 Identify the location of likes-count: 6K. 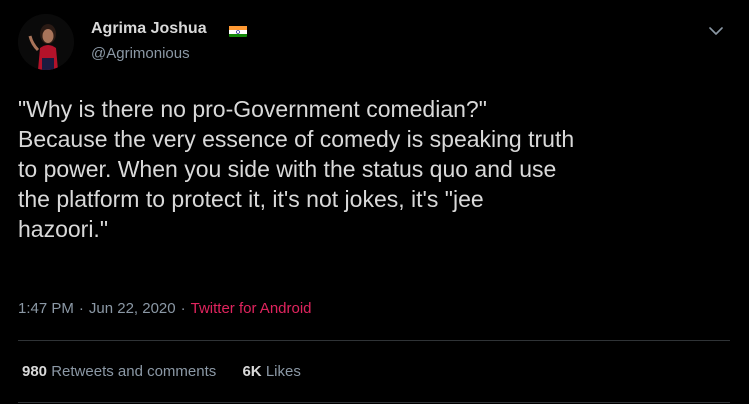
(252, 371).